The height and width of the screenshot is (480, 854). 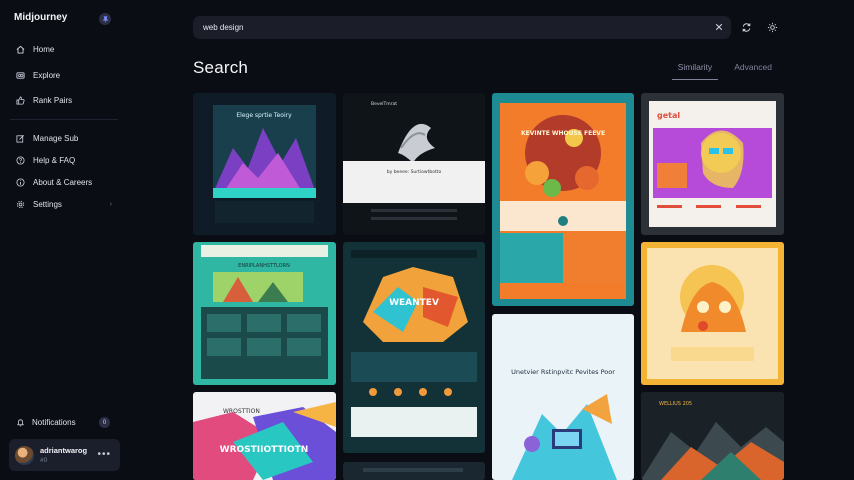 I want to click on result-image-caption: WELLIUS 205, so click(x=675, y=404).